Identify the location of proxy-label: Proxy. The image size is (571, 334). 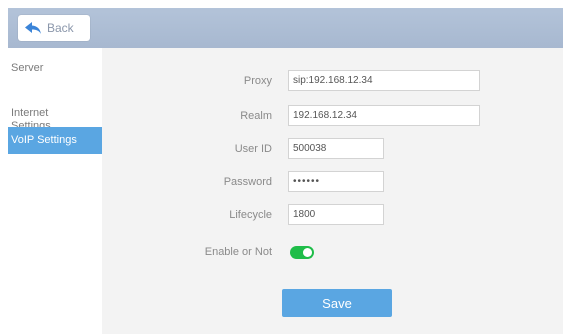
(257, 81).